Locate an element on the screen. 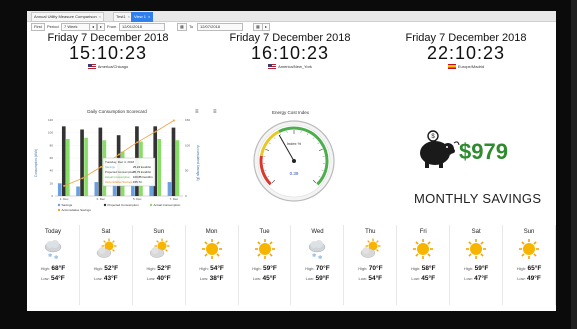 This screenshot has width=577, height=329. forecast-day-name: Sun is located at coordinates (159, 232).